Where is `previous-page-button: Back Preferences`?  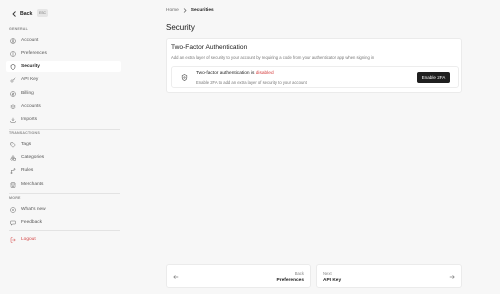
previous-page-button: Back Preferences is located at coordinates (238, 276).